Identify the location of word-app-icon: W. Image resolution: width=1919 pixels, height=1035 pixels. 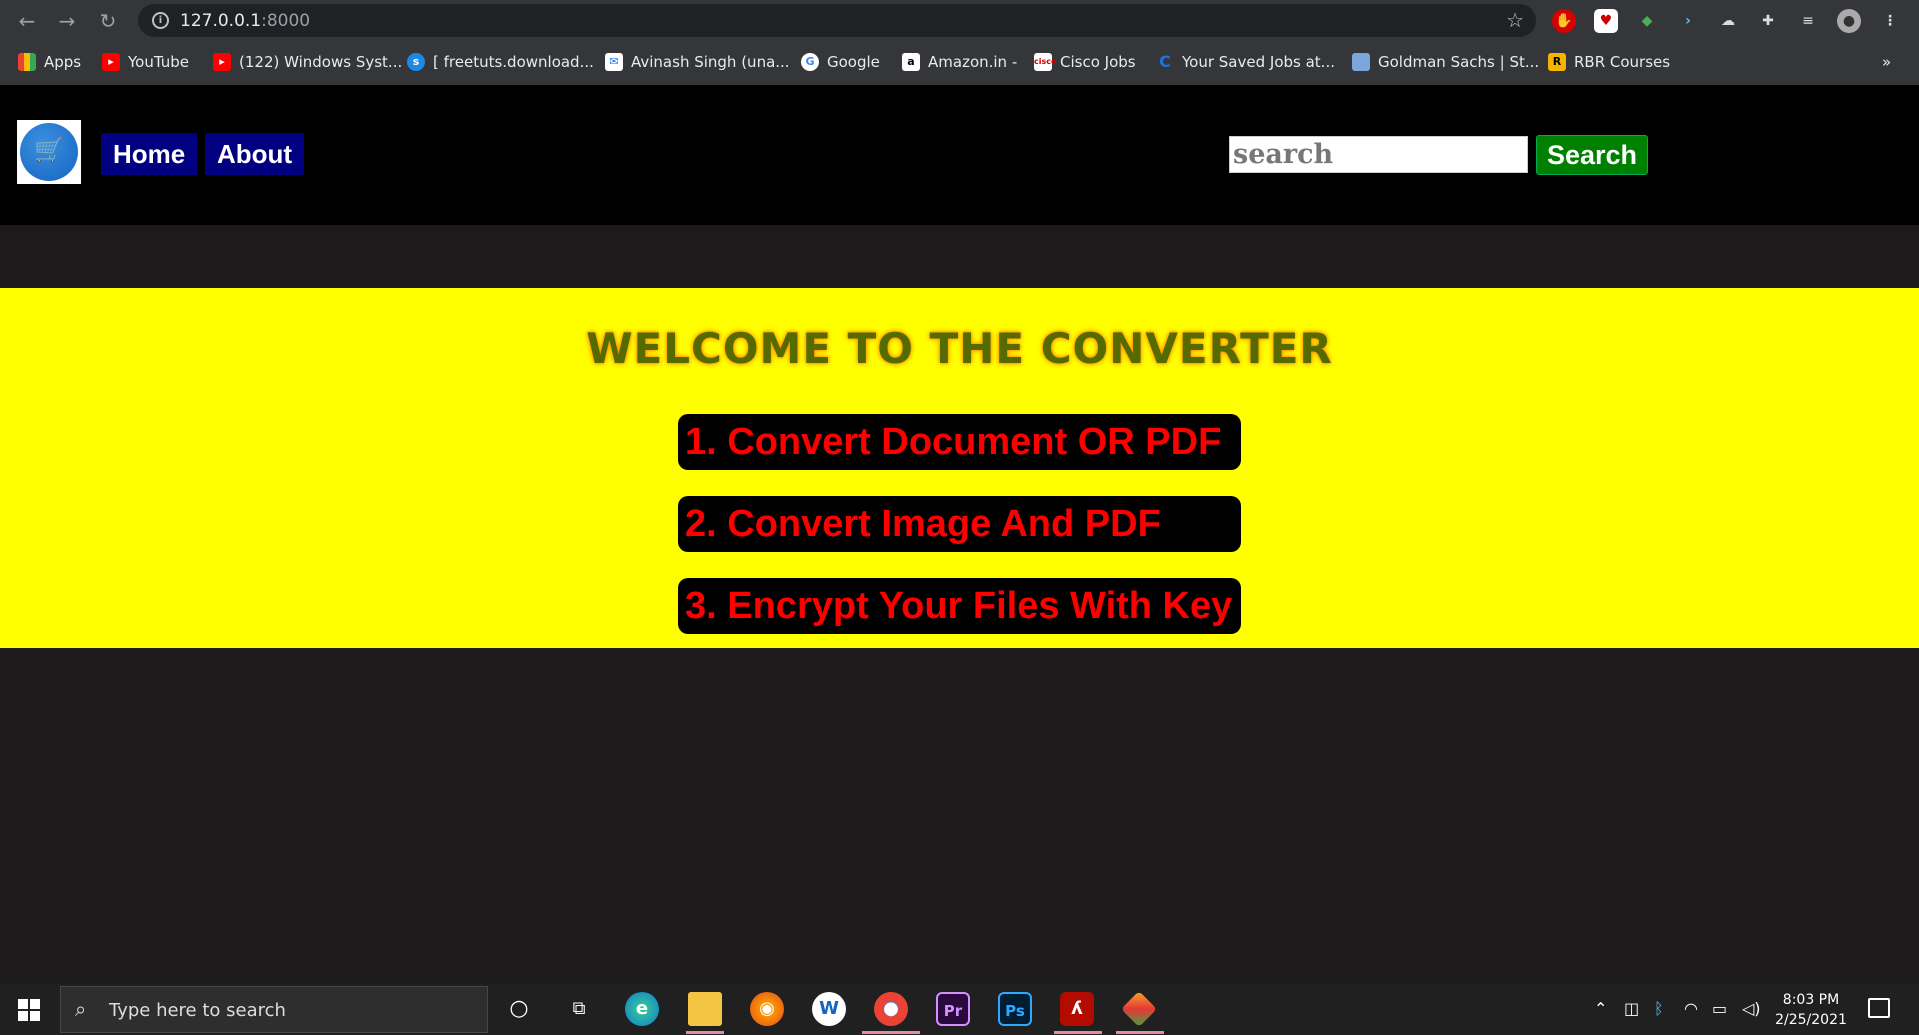
(829, 1009).